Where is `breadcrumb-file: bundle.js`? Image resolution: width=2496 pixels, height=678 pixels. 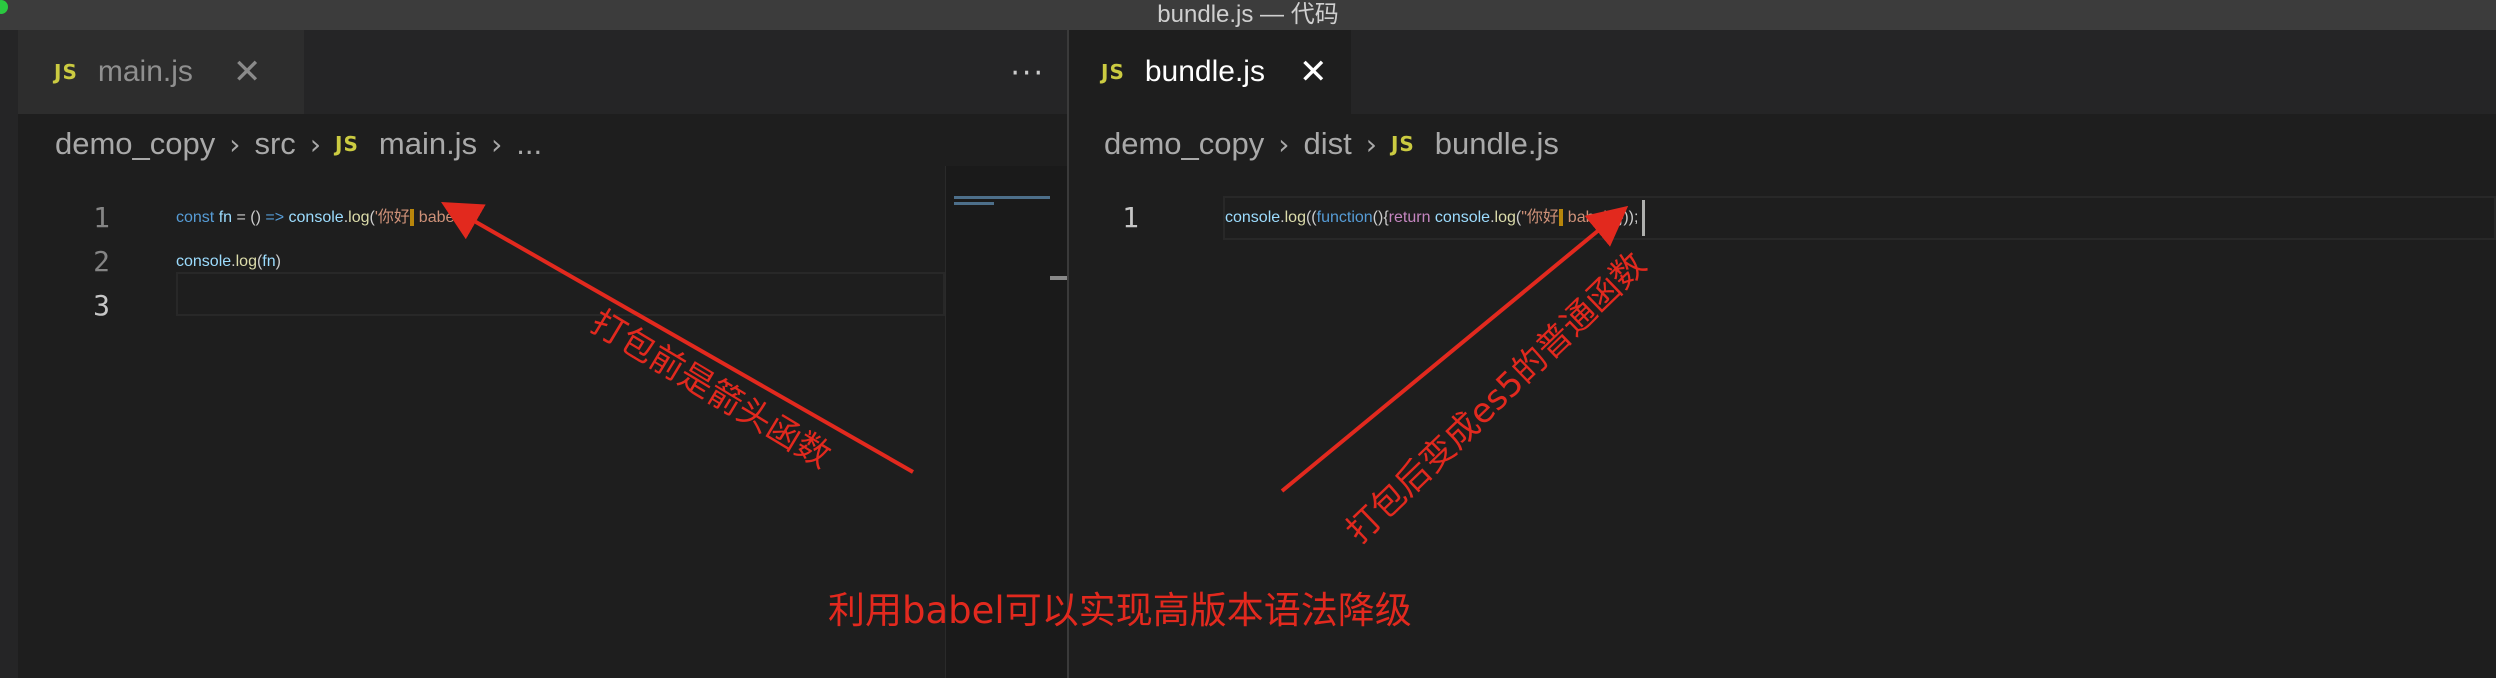 breadcrumb-file: bundle.js is located at coordinates (1497, 144).